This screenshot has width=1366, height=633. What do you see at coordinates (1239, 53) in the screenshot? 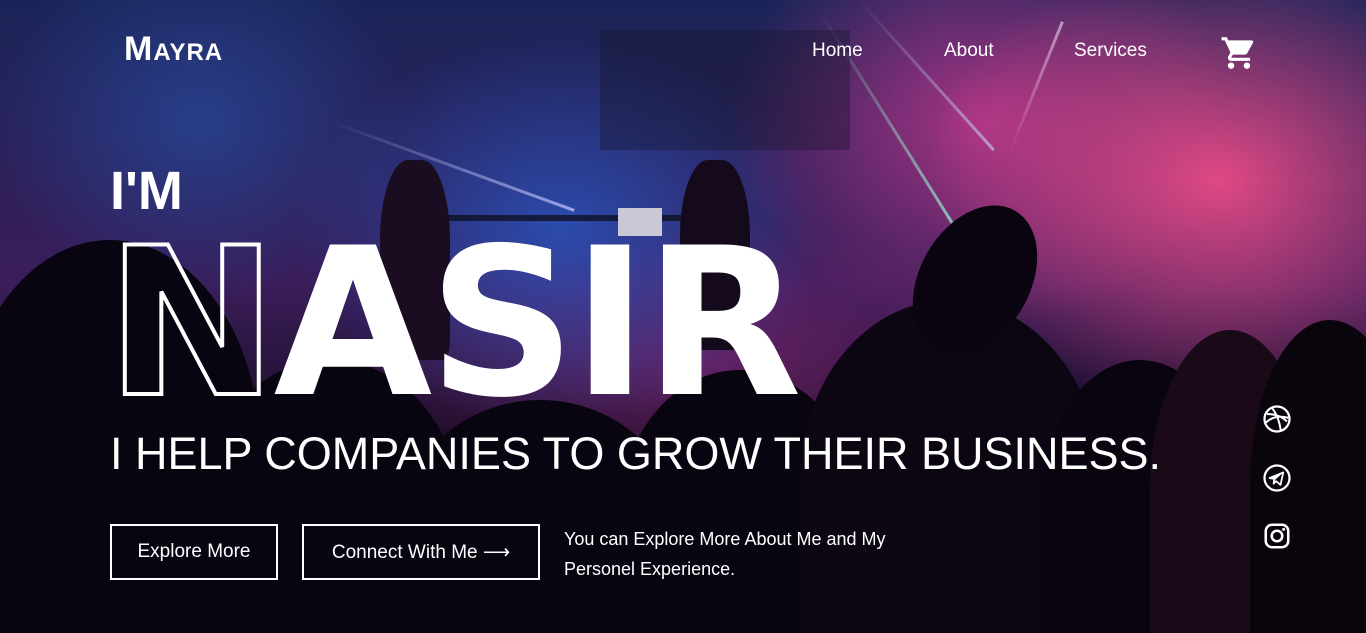
I see `cart-icon` at bounding box center [1239, 53].